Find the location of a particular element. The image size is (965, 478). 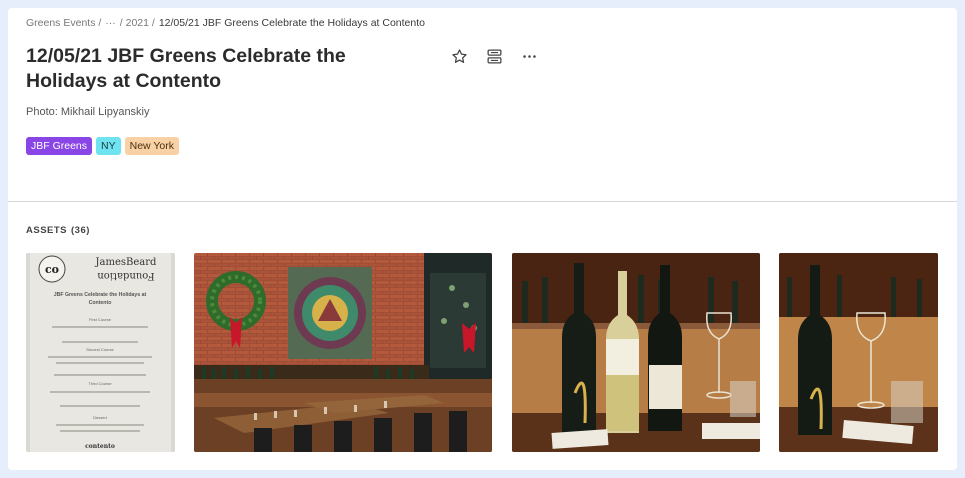

star-icon is located at coordinates (459, 55).